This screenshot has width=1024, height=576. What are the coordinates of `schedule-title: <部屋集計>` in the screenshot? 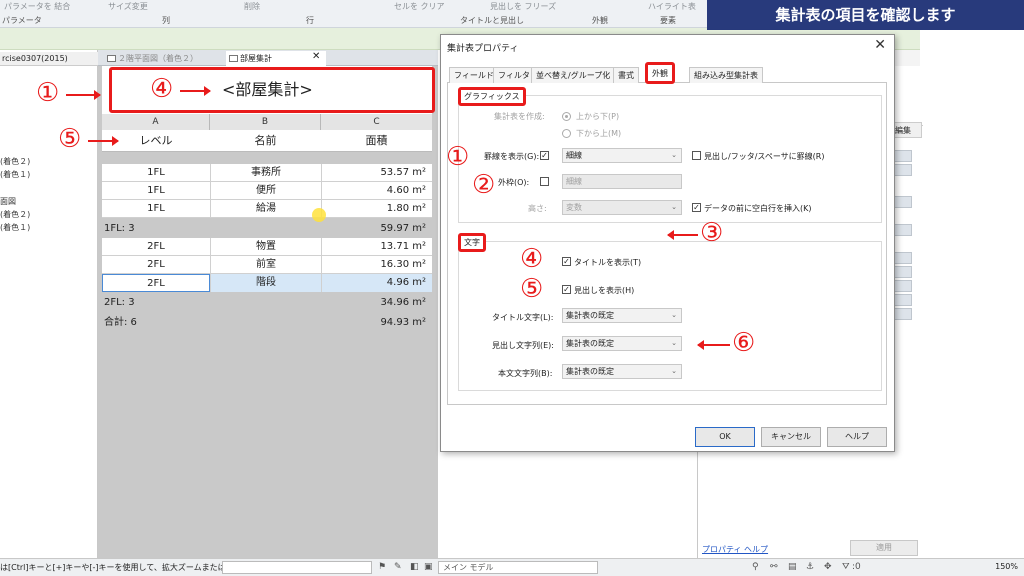 It's located at (267, 88).